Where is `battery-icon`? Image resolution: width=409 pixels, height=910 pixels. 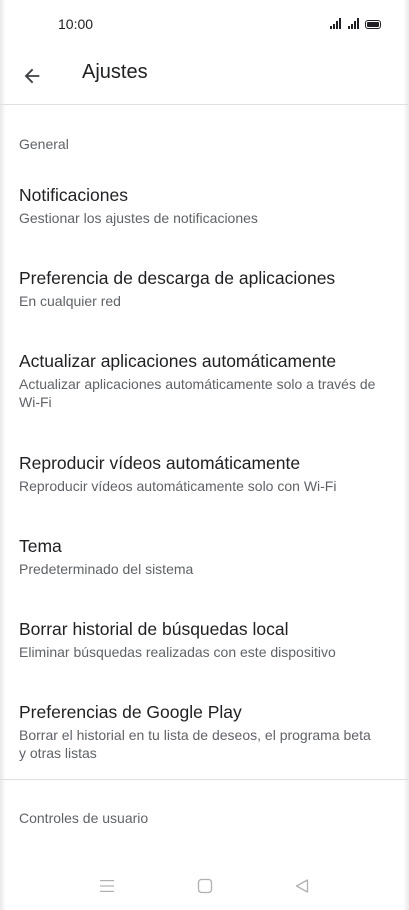 battery-icon is located at coordinates (373, 24).